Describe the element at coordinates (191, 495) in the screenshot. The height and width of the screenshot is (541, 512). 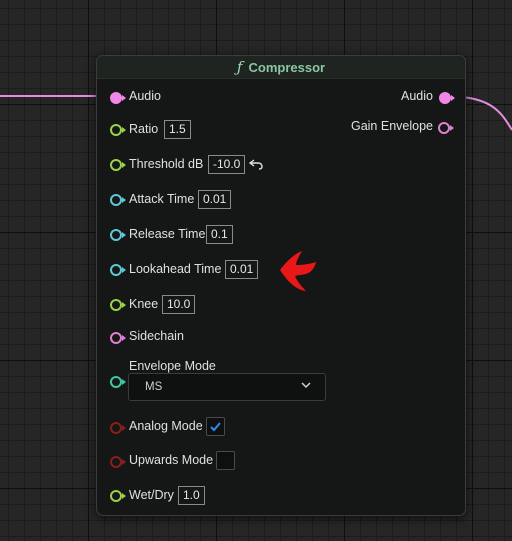
I see `wet-dry-value-field: 1.0` at that location.